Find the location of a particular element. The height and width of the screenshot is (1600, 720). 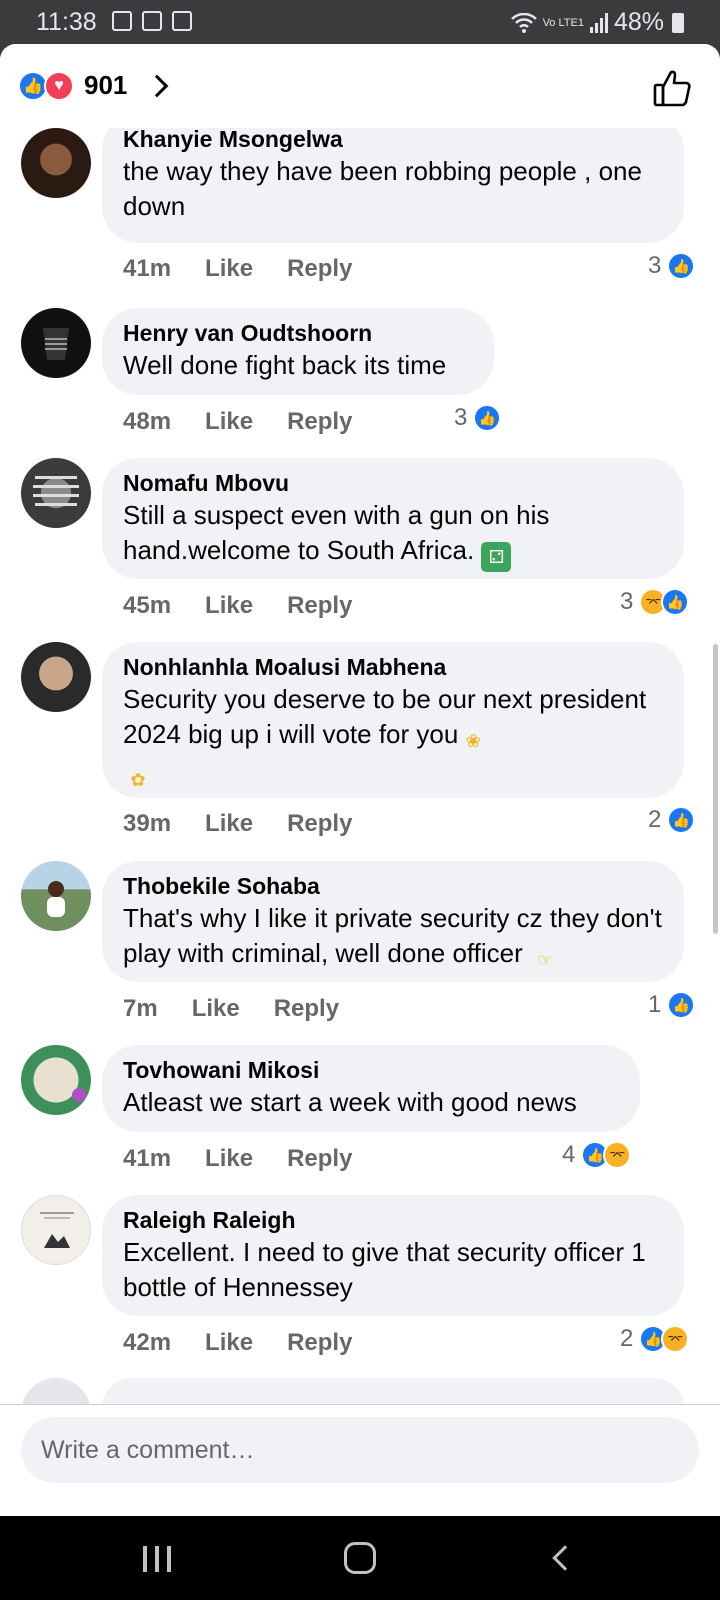

home-icon is located at coordinates (360, 1558).